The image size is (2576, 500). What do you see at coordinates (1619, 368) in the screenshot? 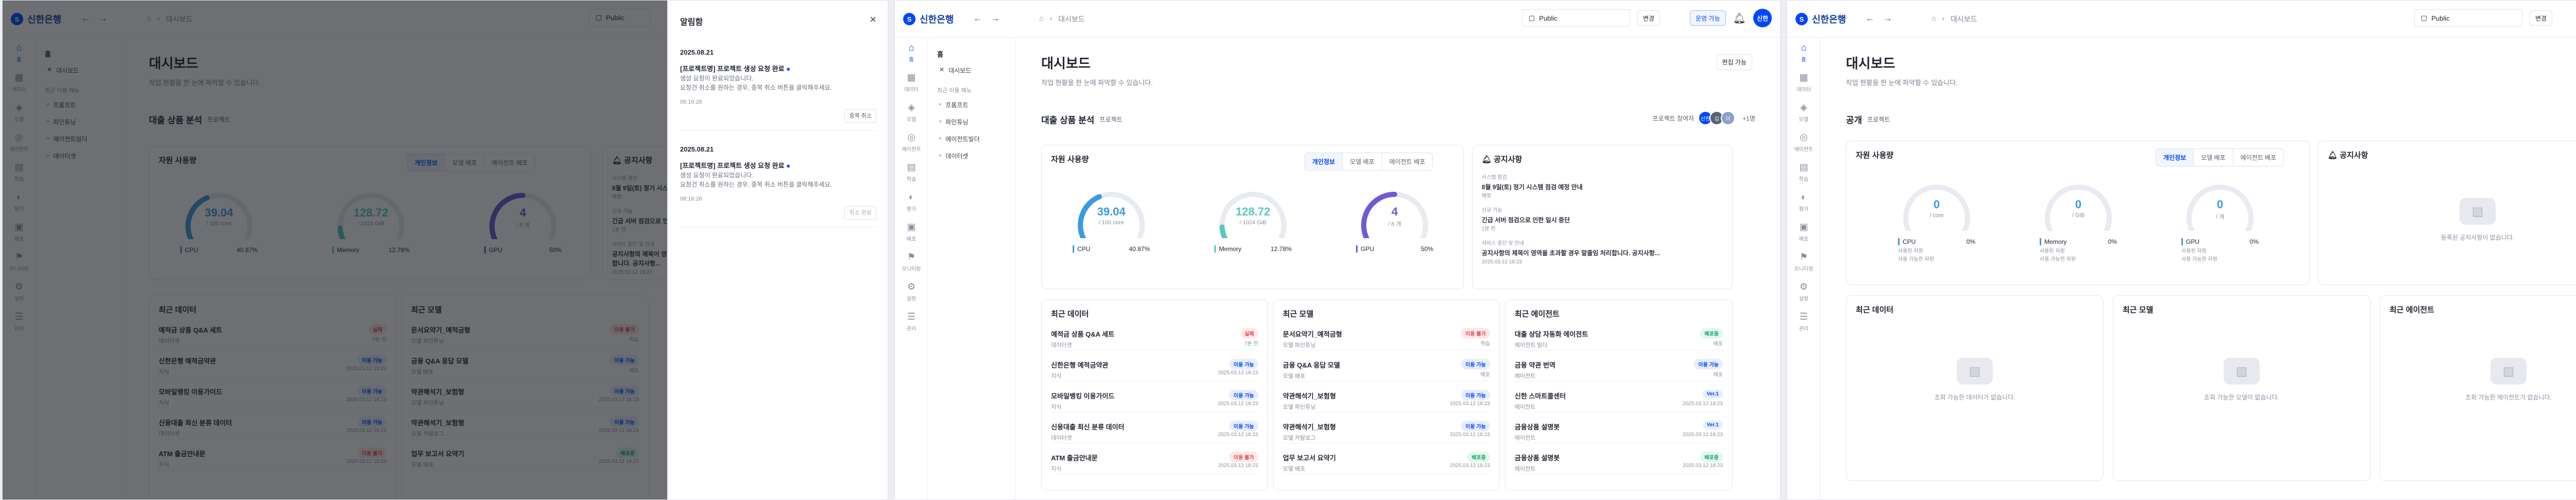
I see `list-item: 금융 약관 번역 에이전트 이용 가능 배포` at bounding box center [1619, 368].